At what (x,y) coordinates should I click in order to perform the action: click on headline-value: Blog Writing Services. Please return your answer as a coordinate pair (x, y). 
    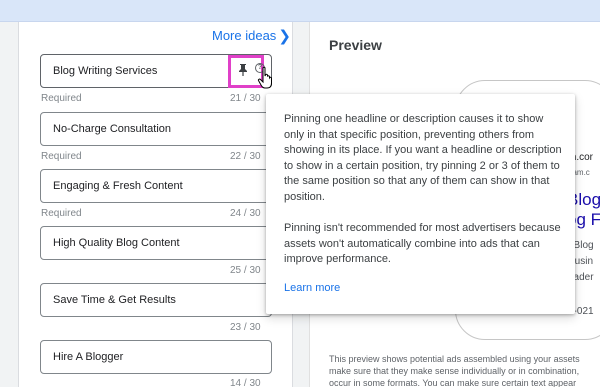
    Looking at the image, I should click on (105, 71).